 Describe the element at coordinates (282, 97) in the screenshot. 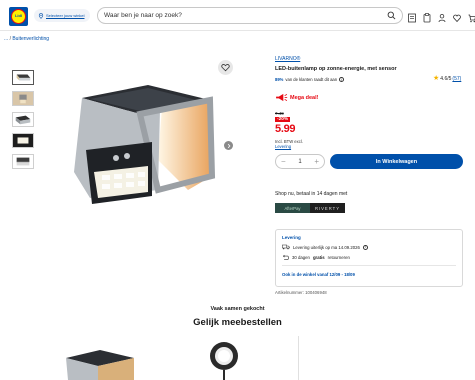

I see `megaphone-icon` at that location.